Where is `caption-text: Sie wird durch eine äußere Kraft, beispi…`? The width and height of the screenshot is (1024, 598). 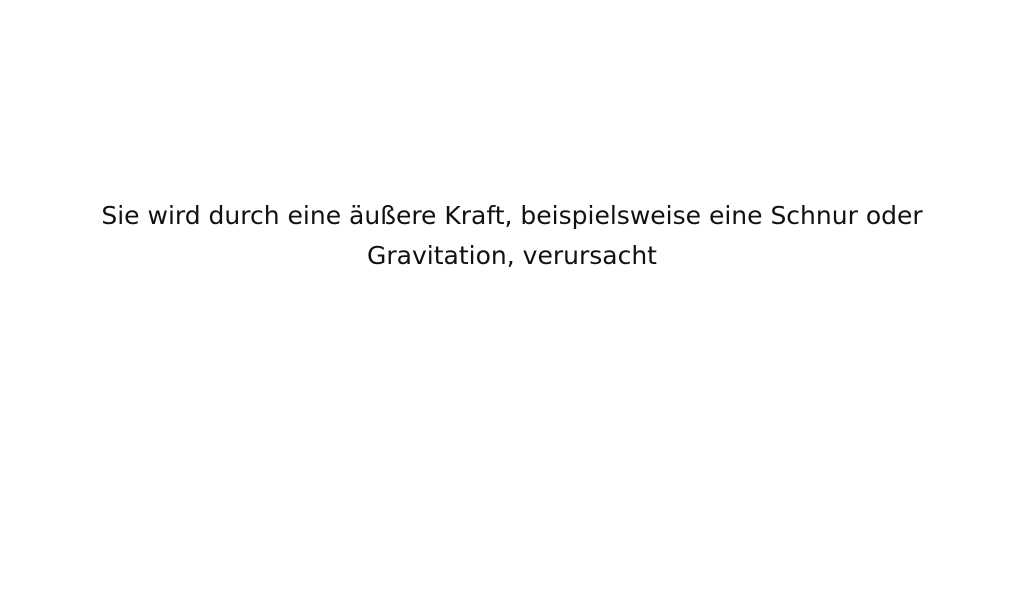 caption-text: Sie wird durch eine äußere Kraft, beispi… is located at coordinates (512, 236).